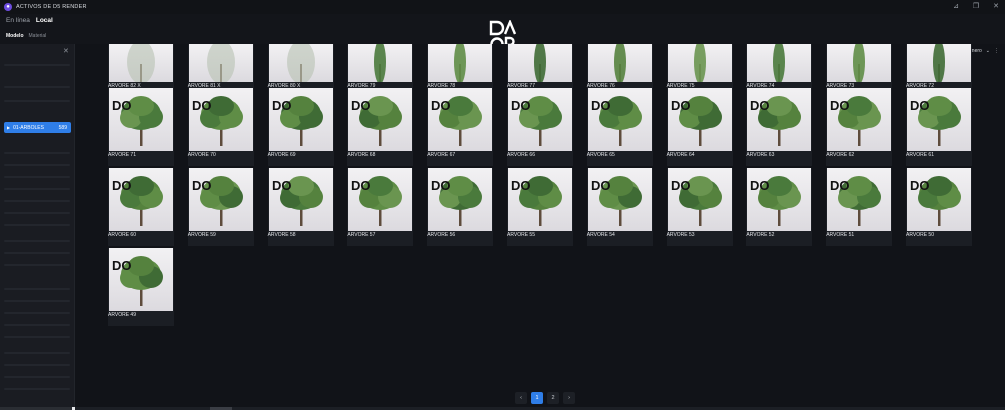  I want to click on asset-card: DO ARVORE 58, so click(300, 207).